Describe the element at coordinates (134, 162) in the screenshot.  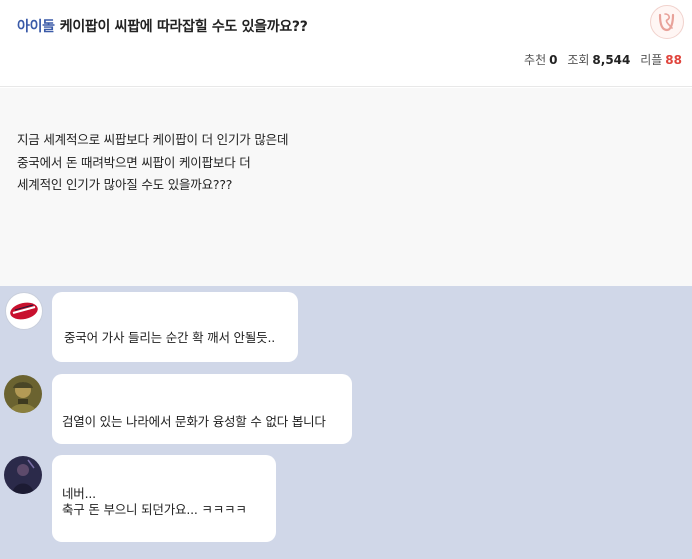
I see `post-body-line: 중국에서 돈 때려박으면 씨팝이 케이팝보다 더` at that location.